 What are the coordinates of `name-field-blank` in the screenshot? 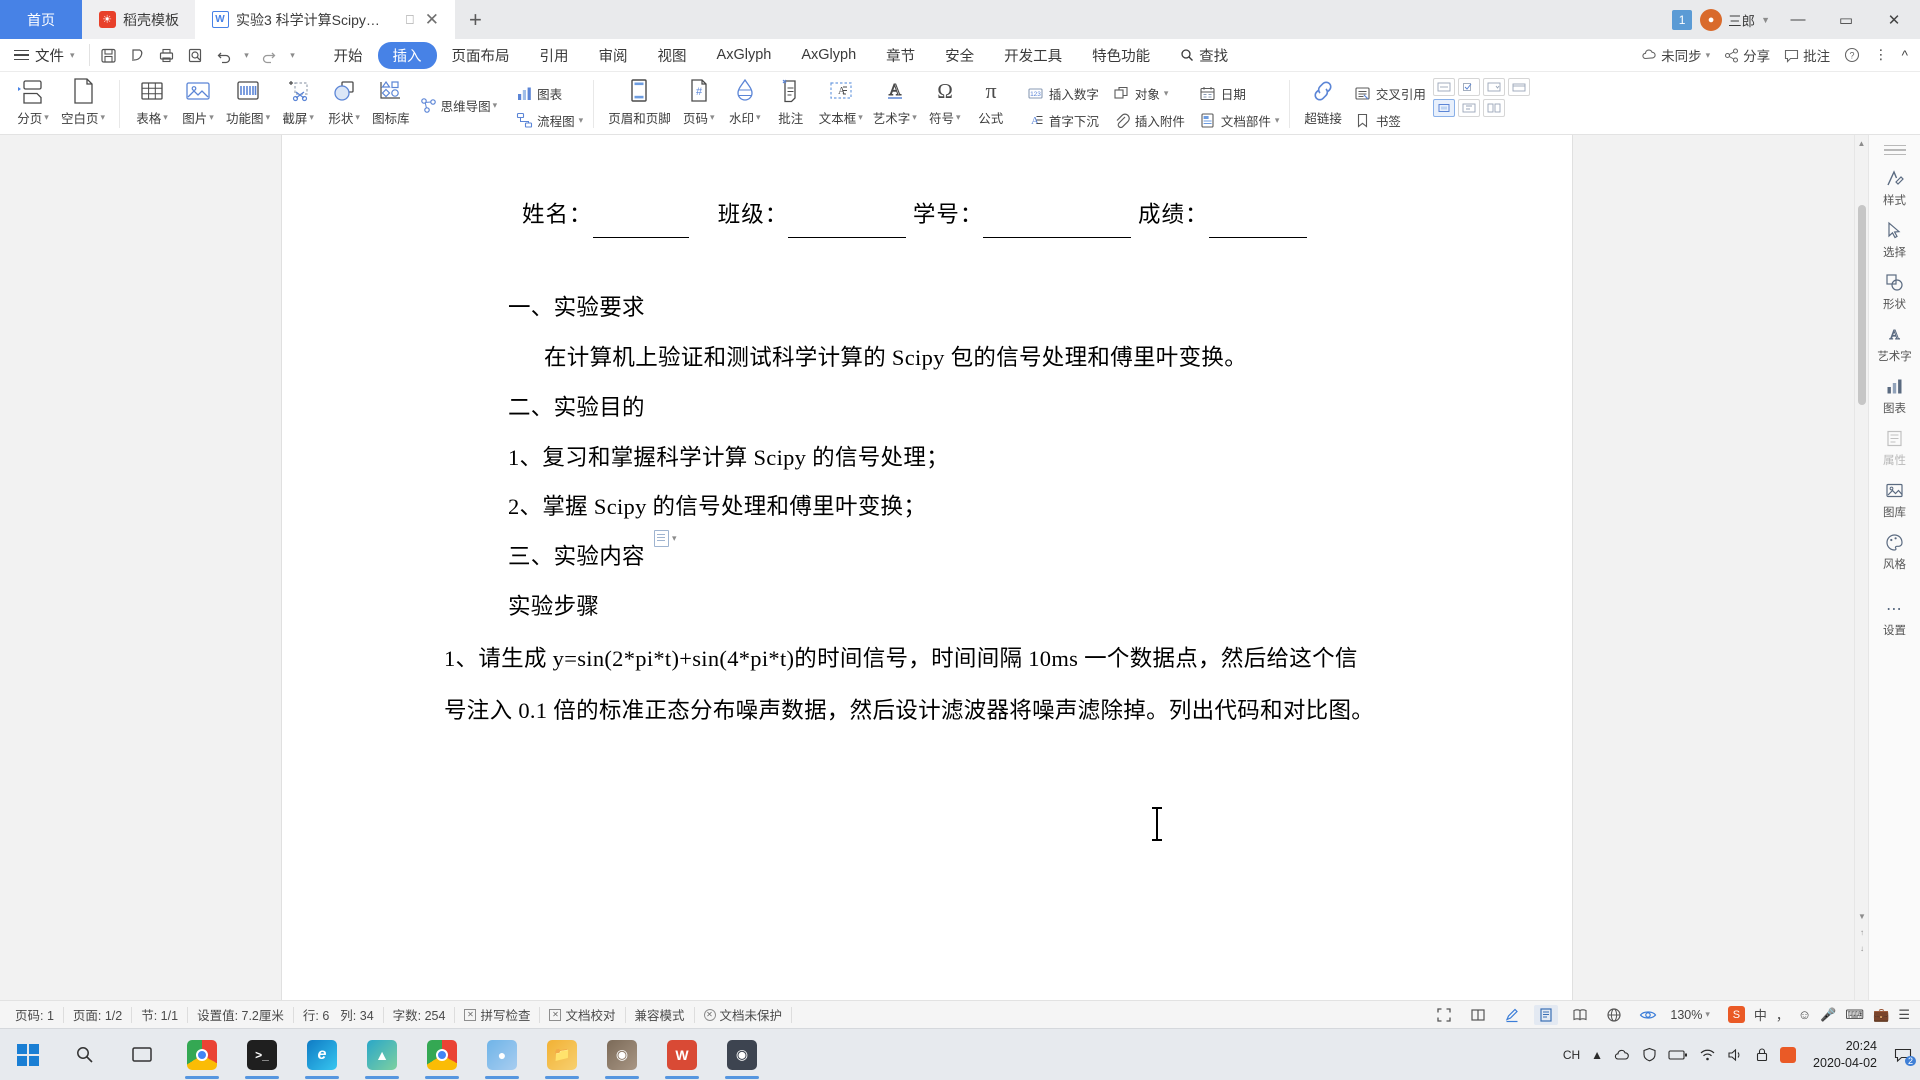 It's located at (640, 215).